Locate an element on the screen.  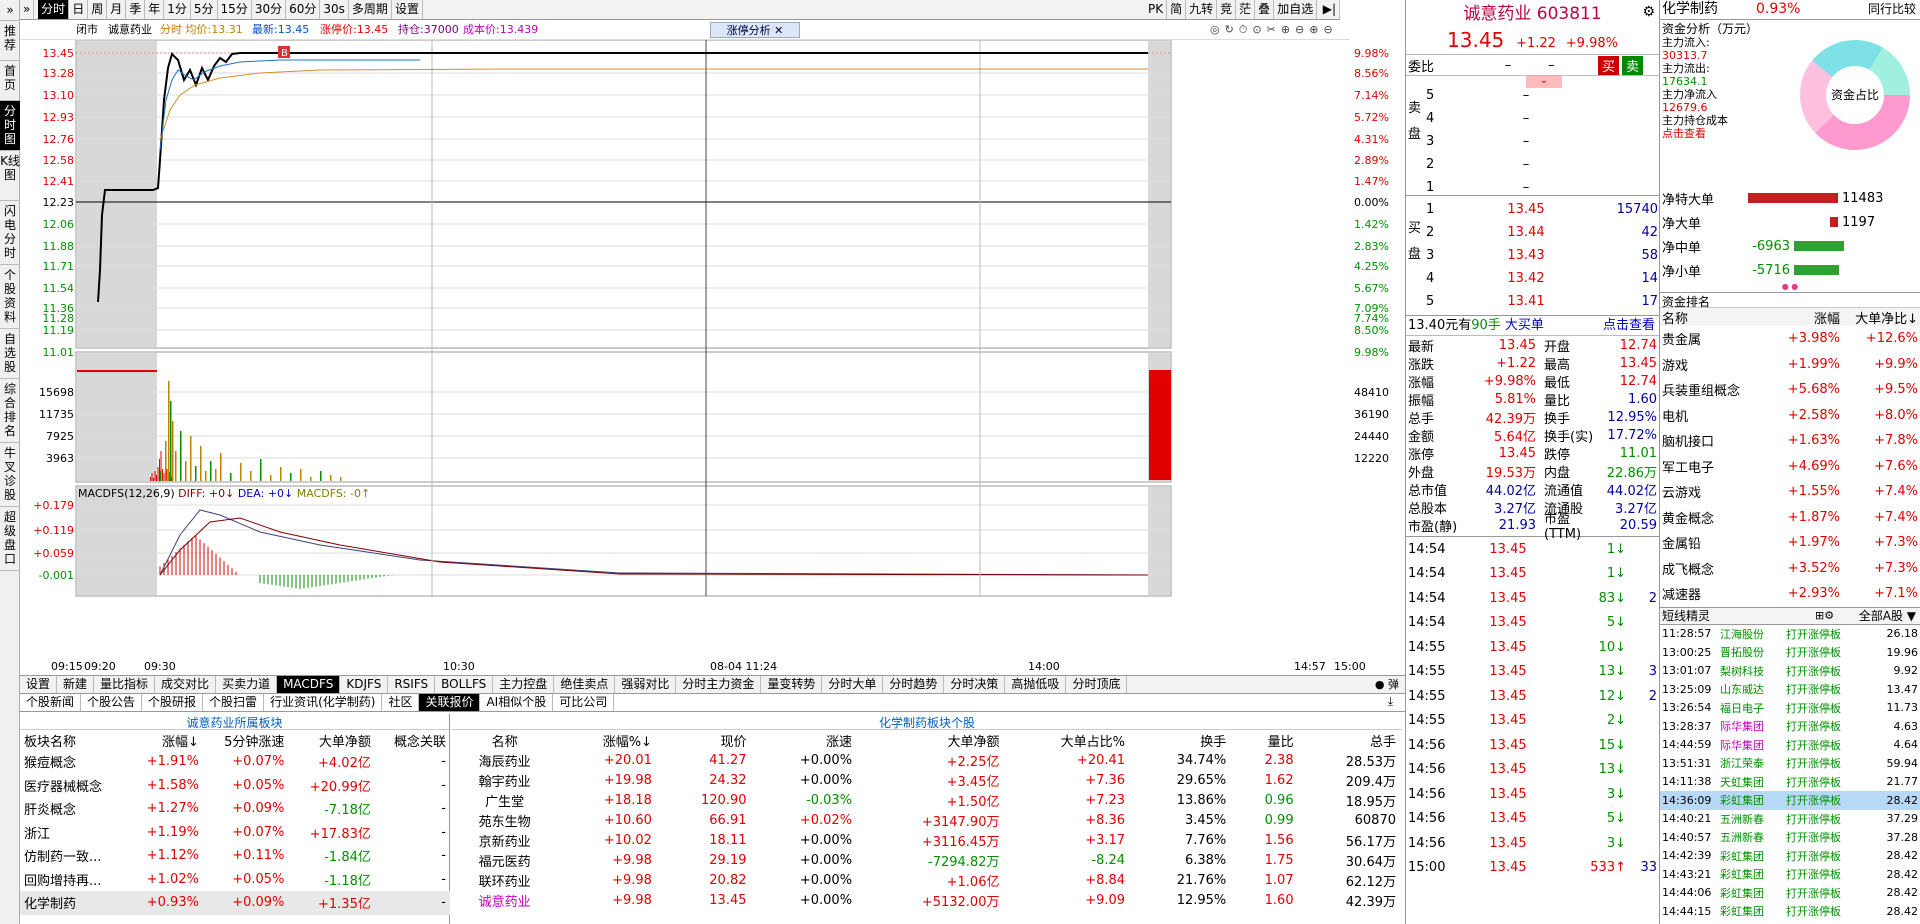
sector-column-header: 大单净额 is located at coordinates (331, 740).